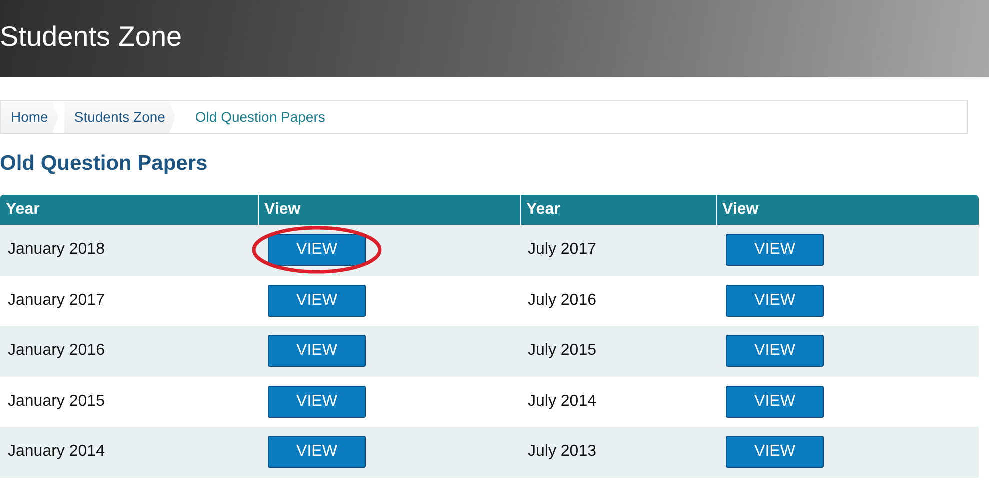 Image resolution: width=989 pixels, height=480 pixels. What do you see at coordinates (129, 351) in the screenshot?
I see `table-cell: January 2016` at bounding box center [129, 351].